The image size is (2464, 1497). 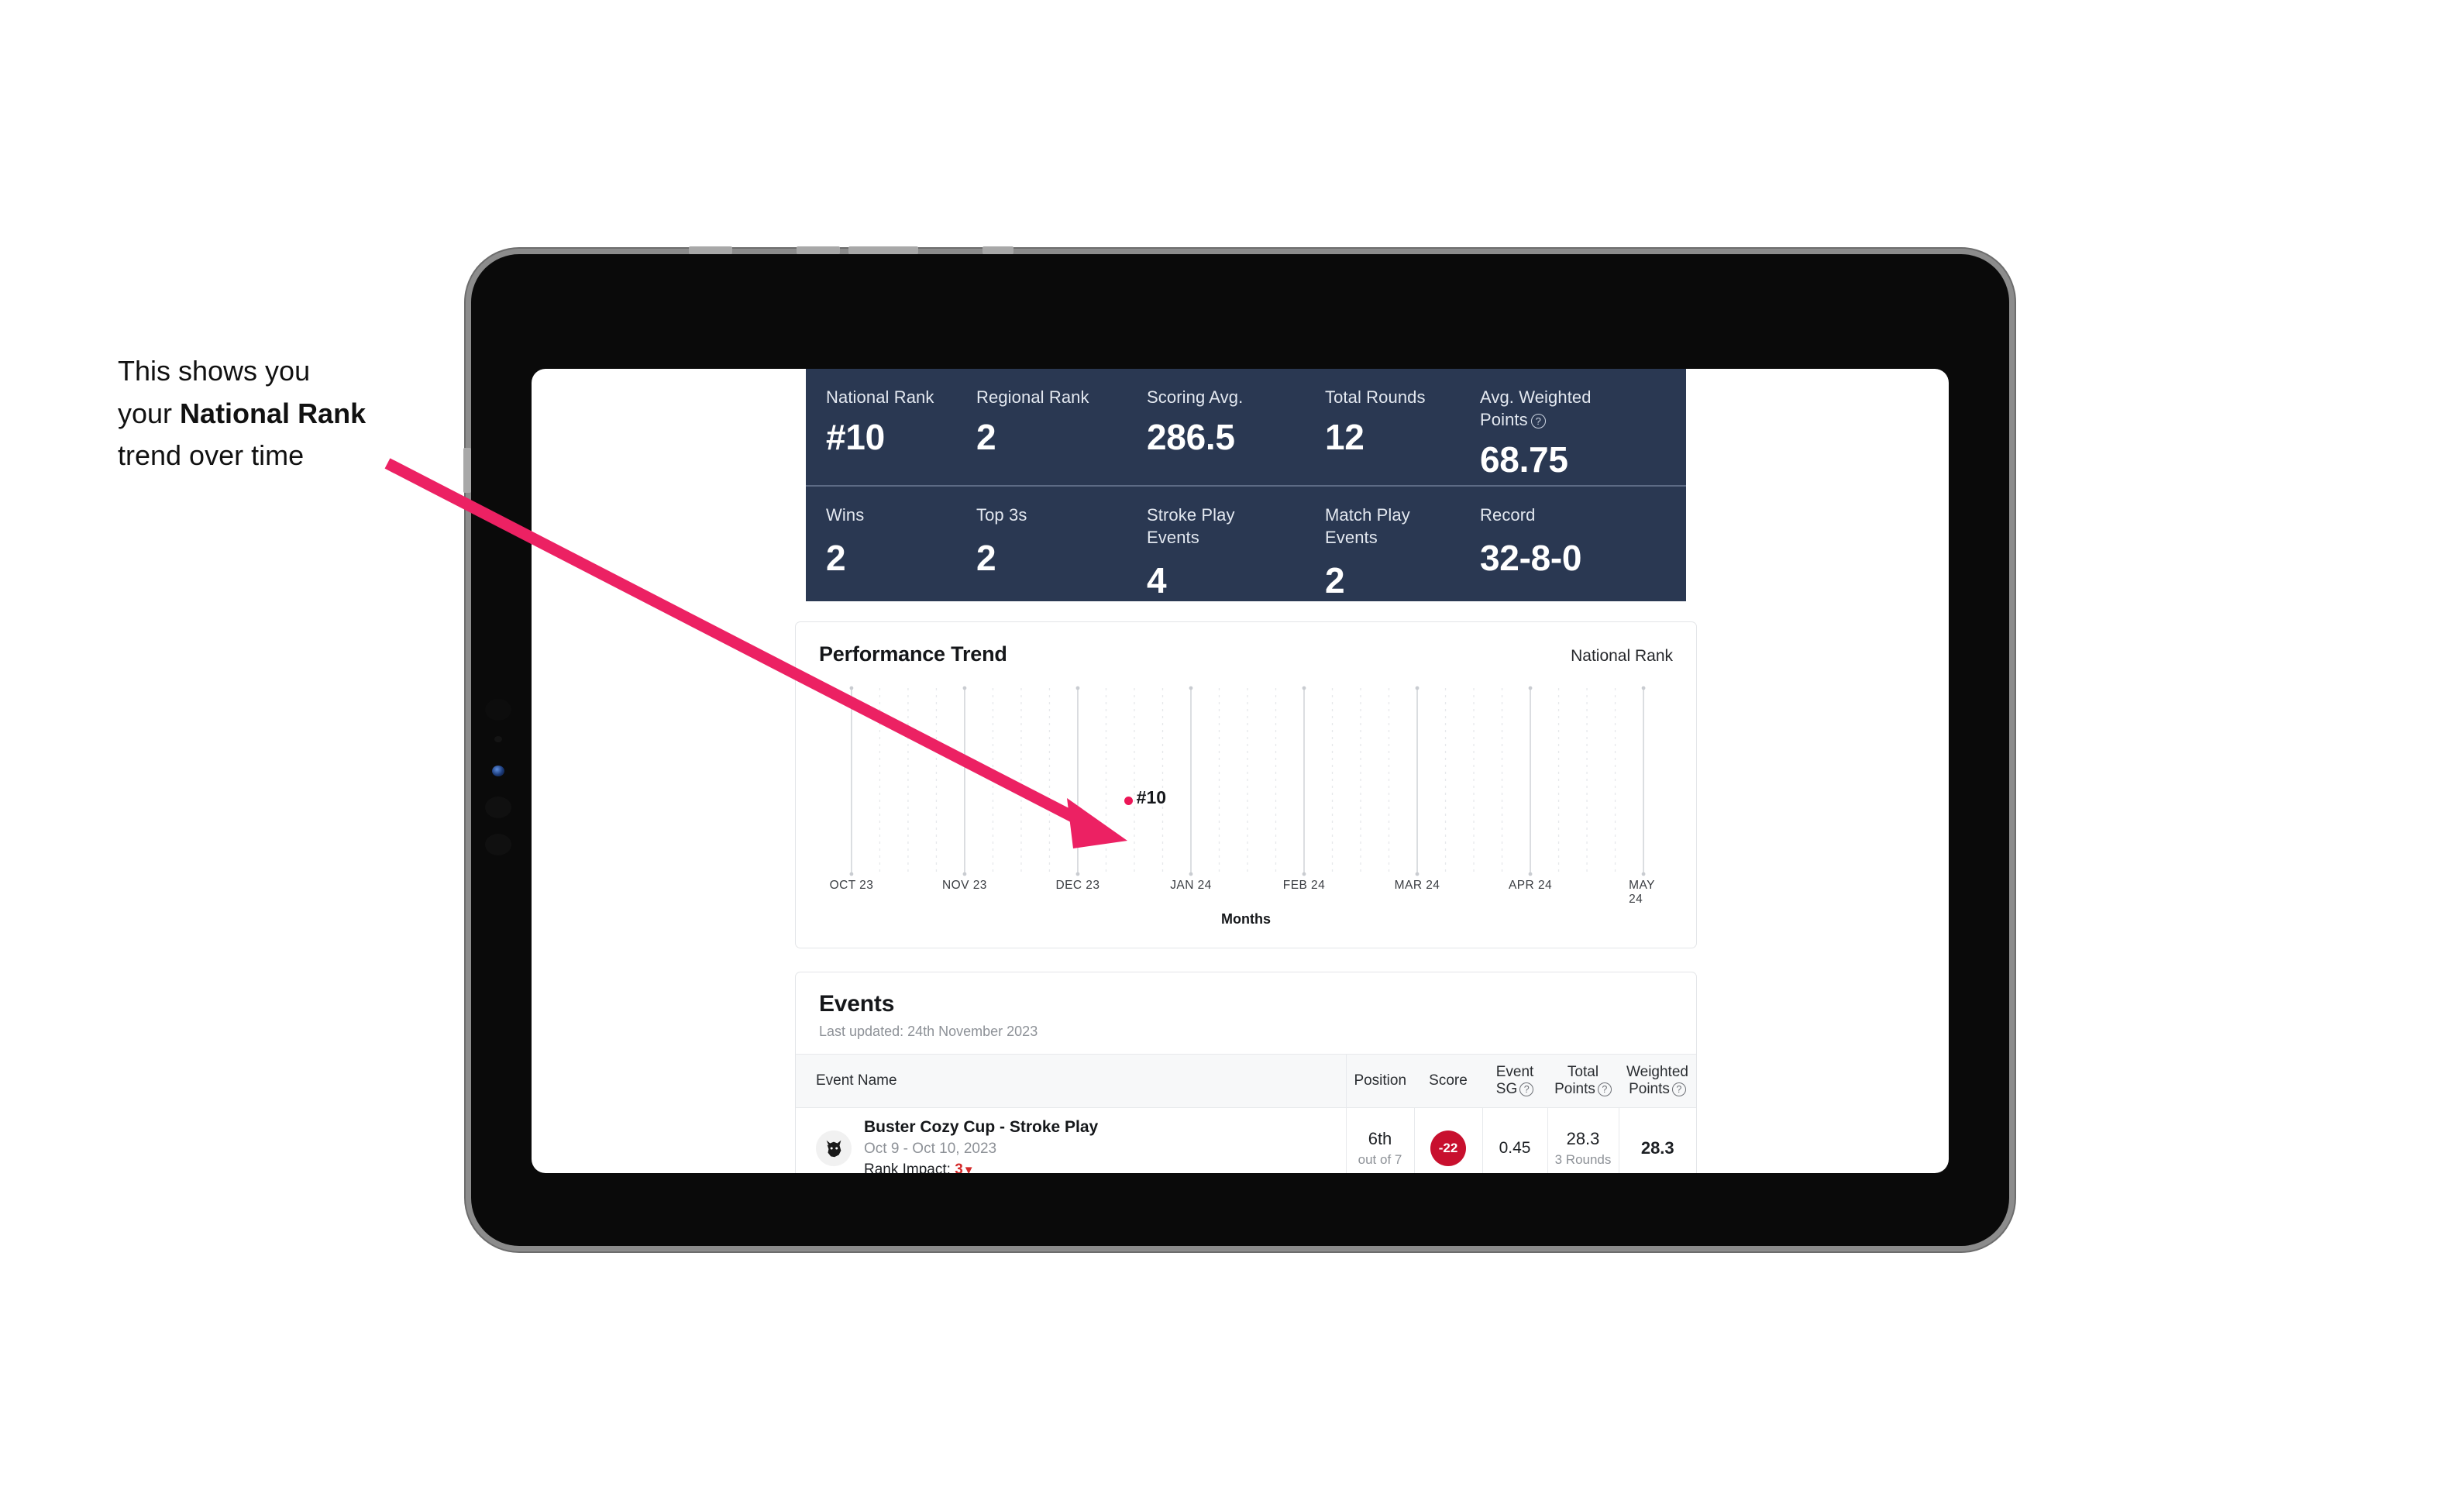 I want to click on stat-label: Record, so click(x=1508, y=515).